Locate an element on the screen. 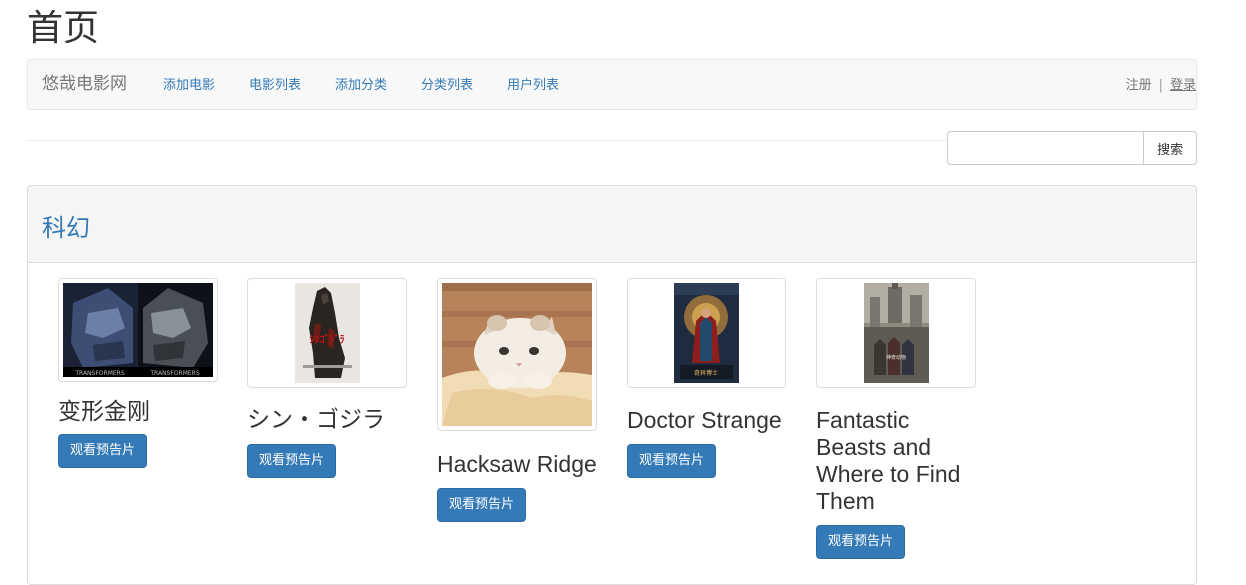  movie-card: Hacksaw Ridge 观看预告片 is located at coordinates (517, 400).